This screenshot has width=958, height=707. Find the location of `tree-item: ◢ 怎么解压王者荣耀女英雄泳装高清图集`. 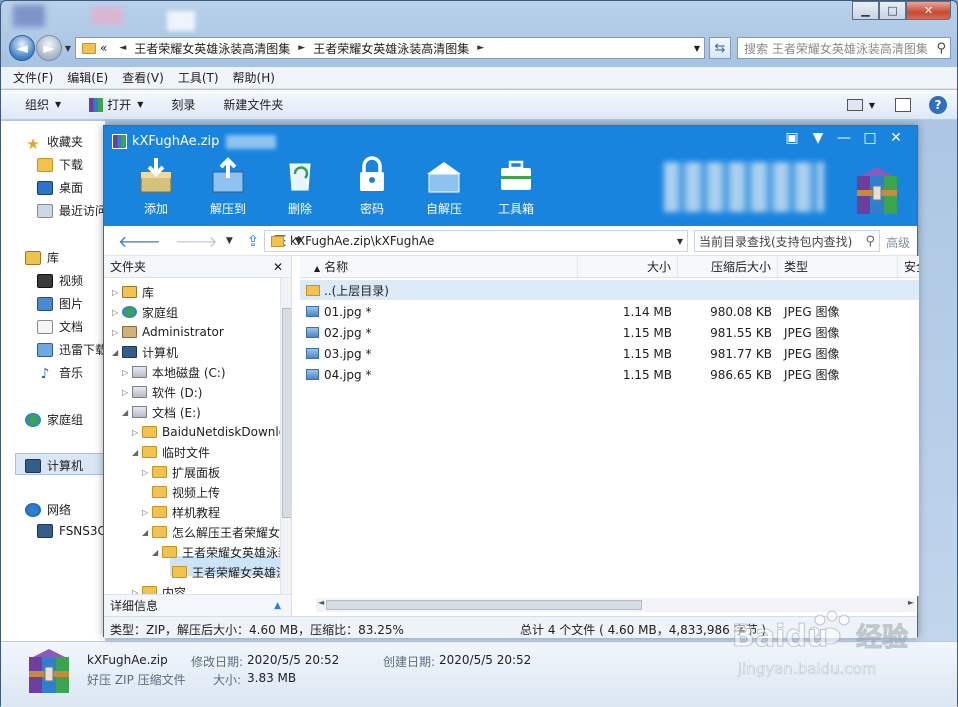

tree-item: ◢ 怎么解压王者荣耀女英雄泳装高清图集 is located at coordinates (216, 532).